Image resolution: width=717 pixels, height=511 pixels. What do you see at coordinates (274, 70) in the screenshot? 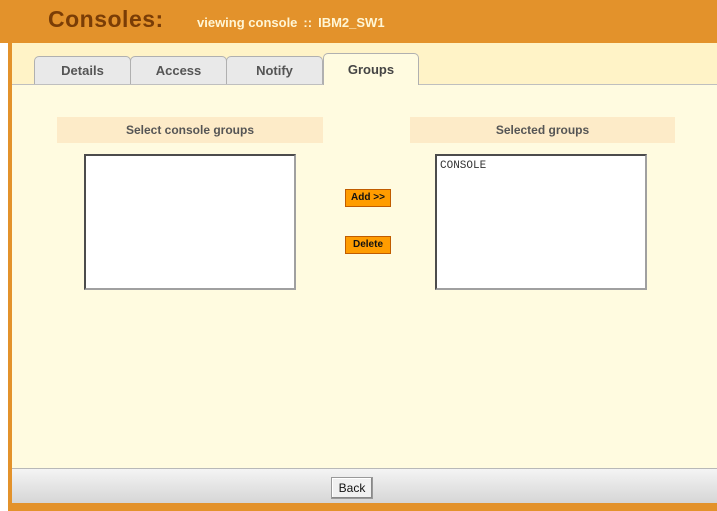
I see `tab-notify: Notify` at bounding box center [274, 70].